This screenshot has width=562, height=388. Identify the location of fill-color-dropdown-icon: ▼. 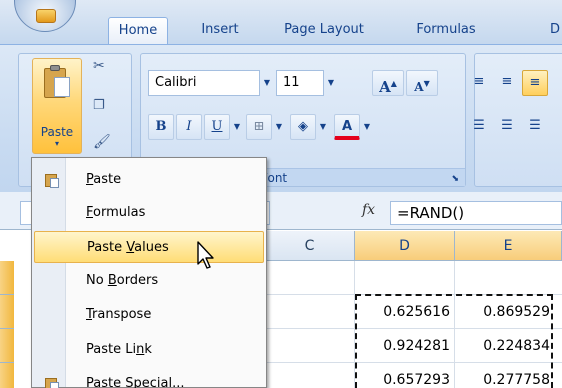
(323, 127).